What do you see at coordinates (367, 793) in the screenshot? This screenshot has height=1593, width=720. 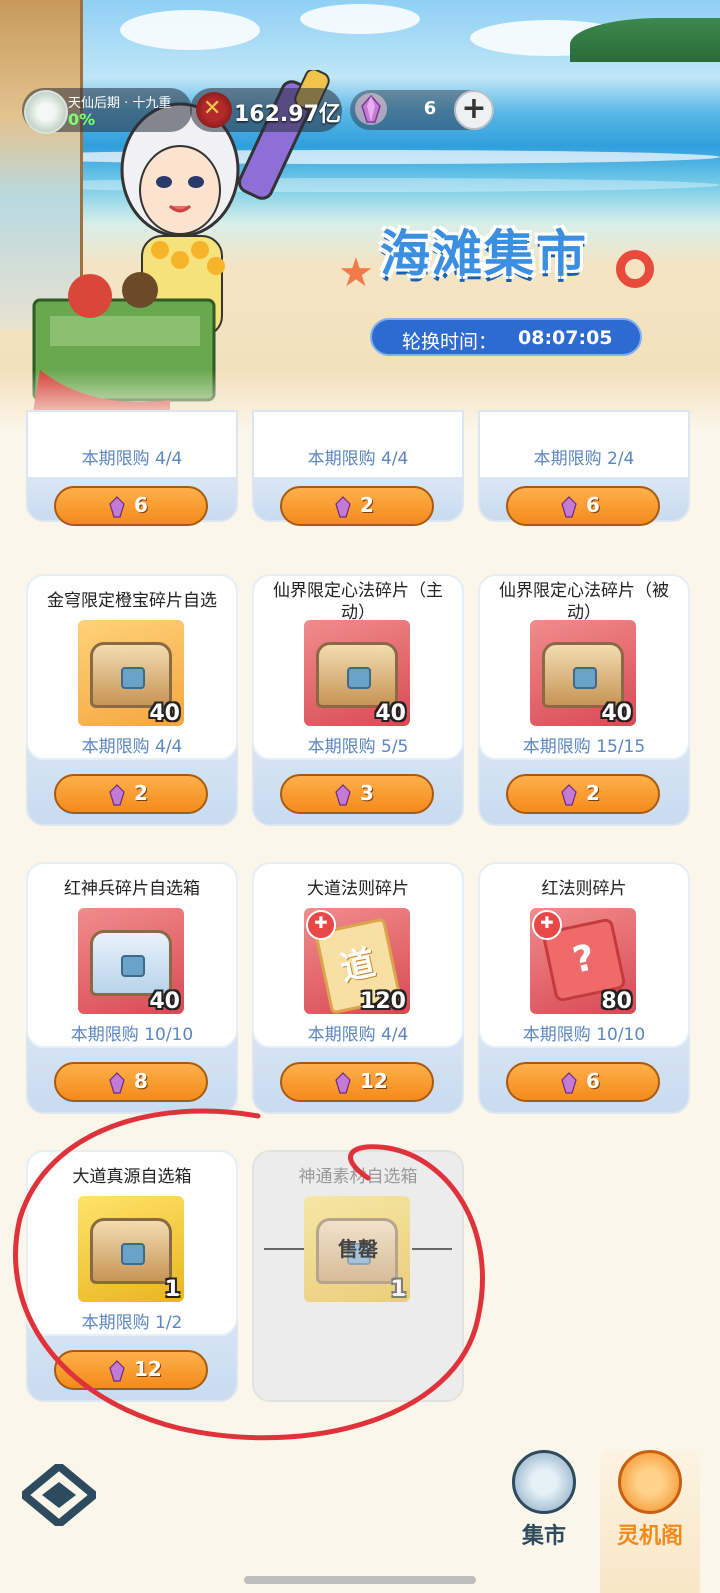 I see `price: 3` at bounding box center [367, 793].